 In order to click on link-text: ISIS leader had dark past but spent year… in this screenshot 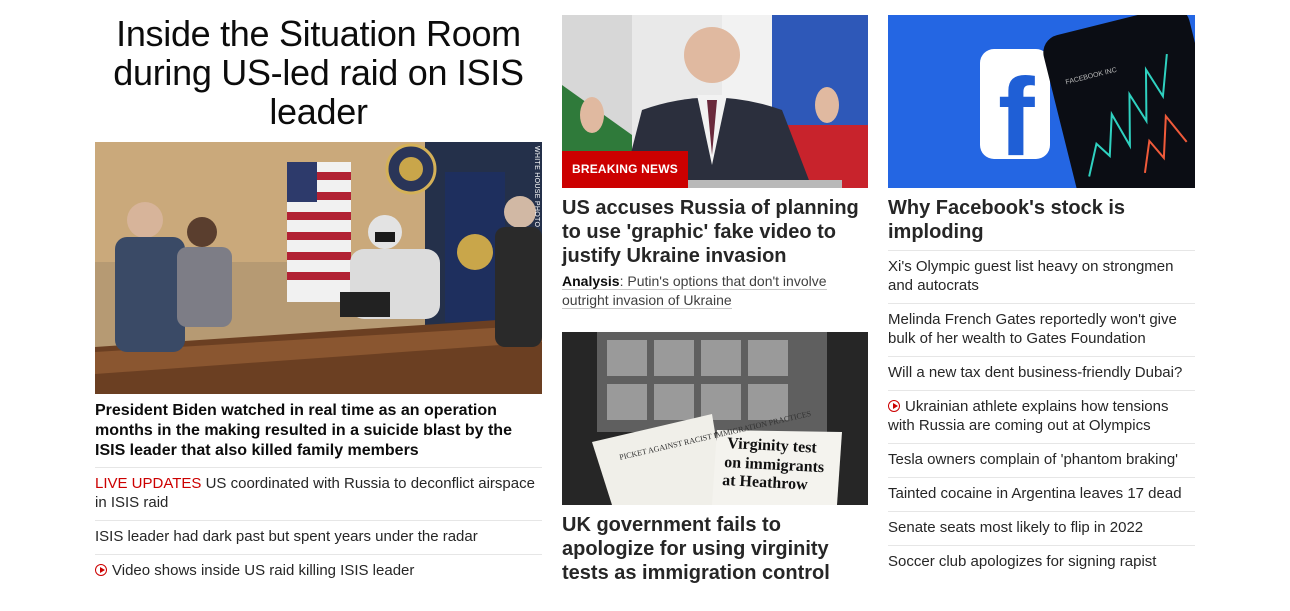, I will do `click(286, 536)`.